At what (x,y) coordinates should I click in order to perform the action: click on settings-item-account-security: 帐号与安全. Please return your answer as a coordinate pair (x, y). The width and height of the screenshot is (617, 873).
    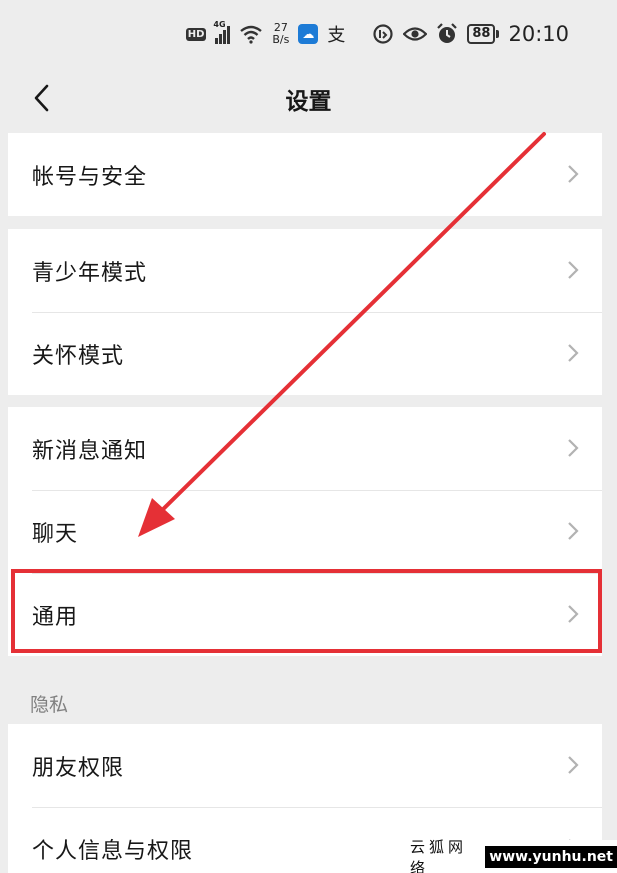
    Looking at the image, I should click on (305, 174).